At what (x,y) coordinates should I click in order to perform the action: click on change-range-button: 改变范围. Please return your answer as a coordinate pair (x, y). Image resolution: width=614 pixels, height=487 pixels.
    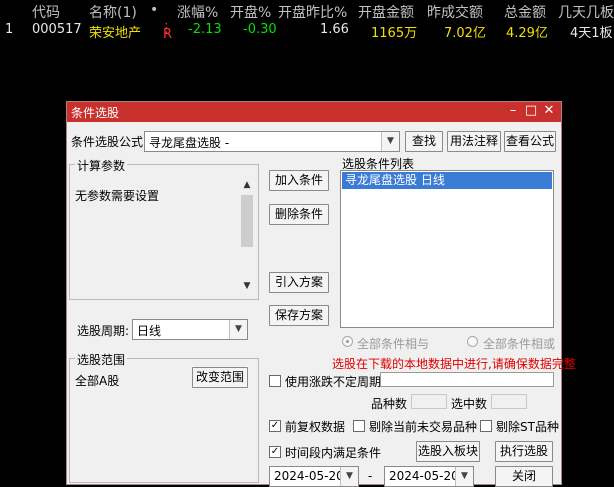
    Looking at the image, I should click on (220, 377).